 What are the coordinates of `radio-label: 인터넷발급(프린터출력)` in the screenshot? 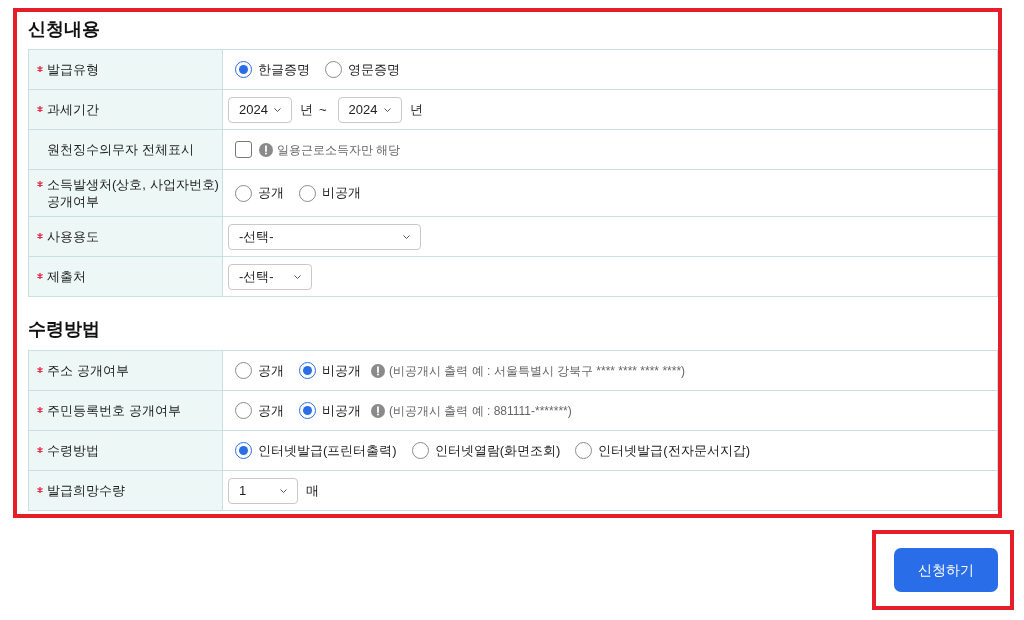 It's located at (327, 450).